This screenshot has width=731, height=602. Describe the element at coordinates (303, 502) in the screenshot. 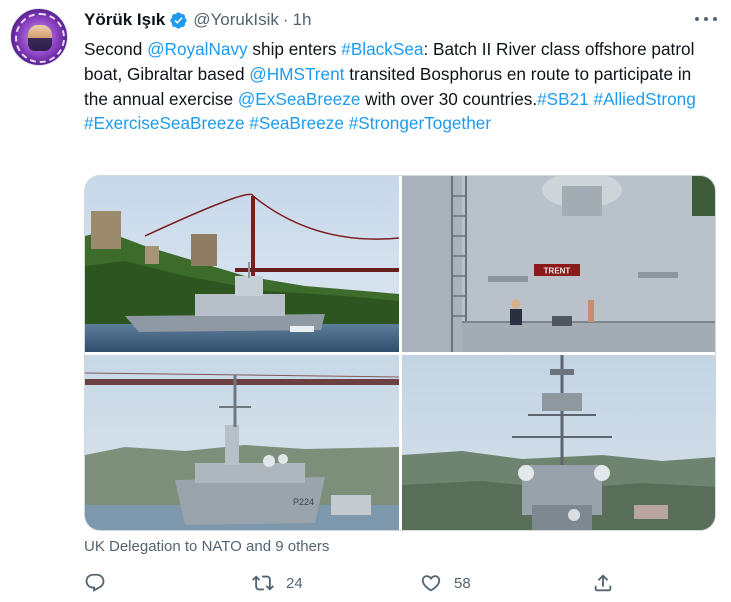

I see `hull-number: P224` at that location.